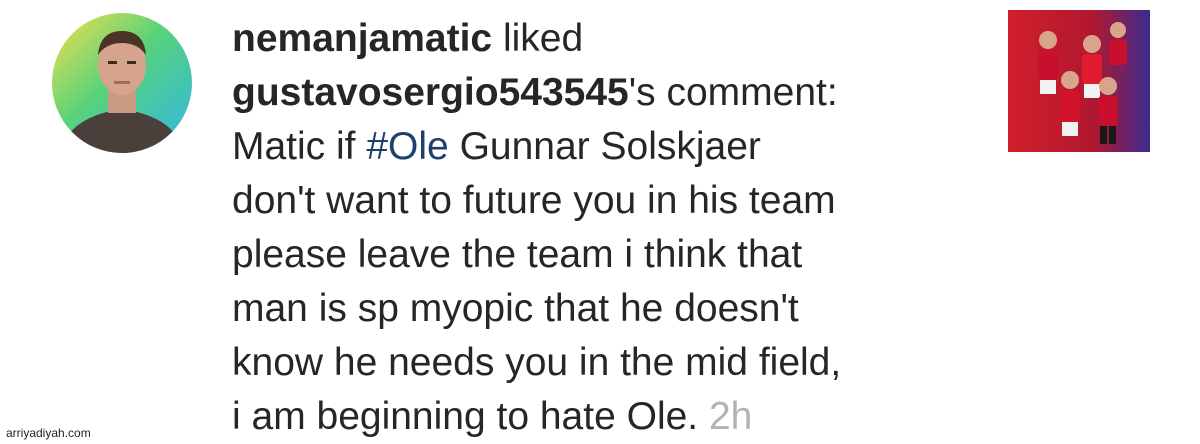 The width and height of the screenshot is (1200, 444). I want to click on comment-line: don't want to future you in his team, so click(534, 200).